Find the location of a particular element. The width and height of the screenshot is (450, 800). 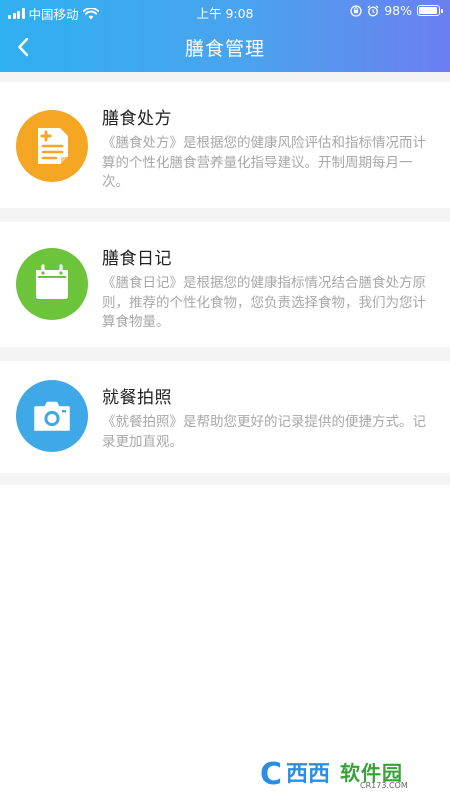

header: 中国移动 上午 9:08 98% 膳食管理 is located at coordinates (225, 36).